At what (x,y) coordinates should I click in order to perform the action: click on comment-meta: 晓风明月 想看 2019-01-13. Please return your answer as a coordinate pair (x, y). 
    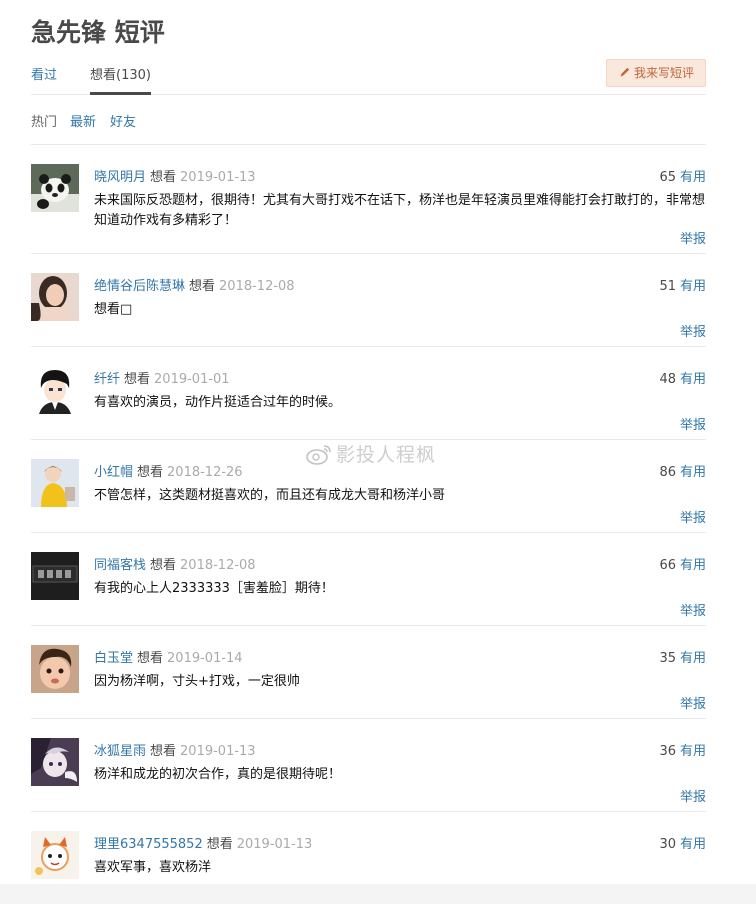
    Looking at the image, I should click on (175, 175).